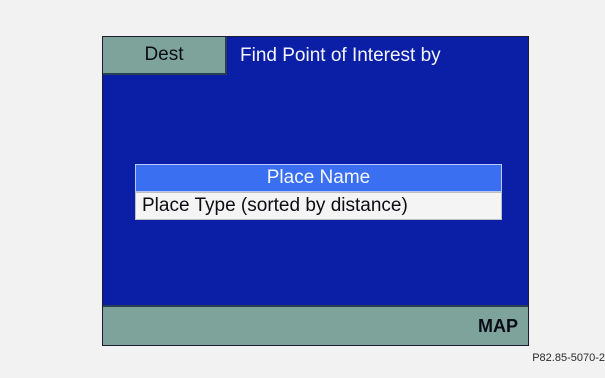 The height and width of the screenshot is (378, 605). I want to click on option-place-name: Place Name, so click(318, 178).